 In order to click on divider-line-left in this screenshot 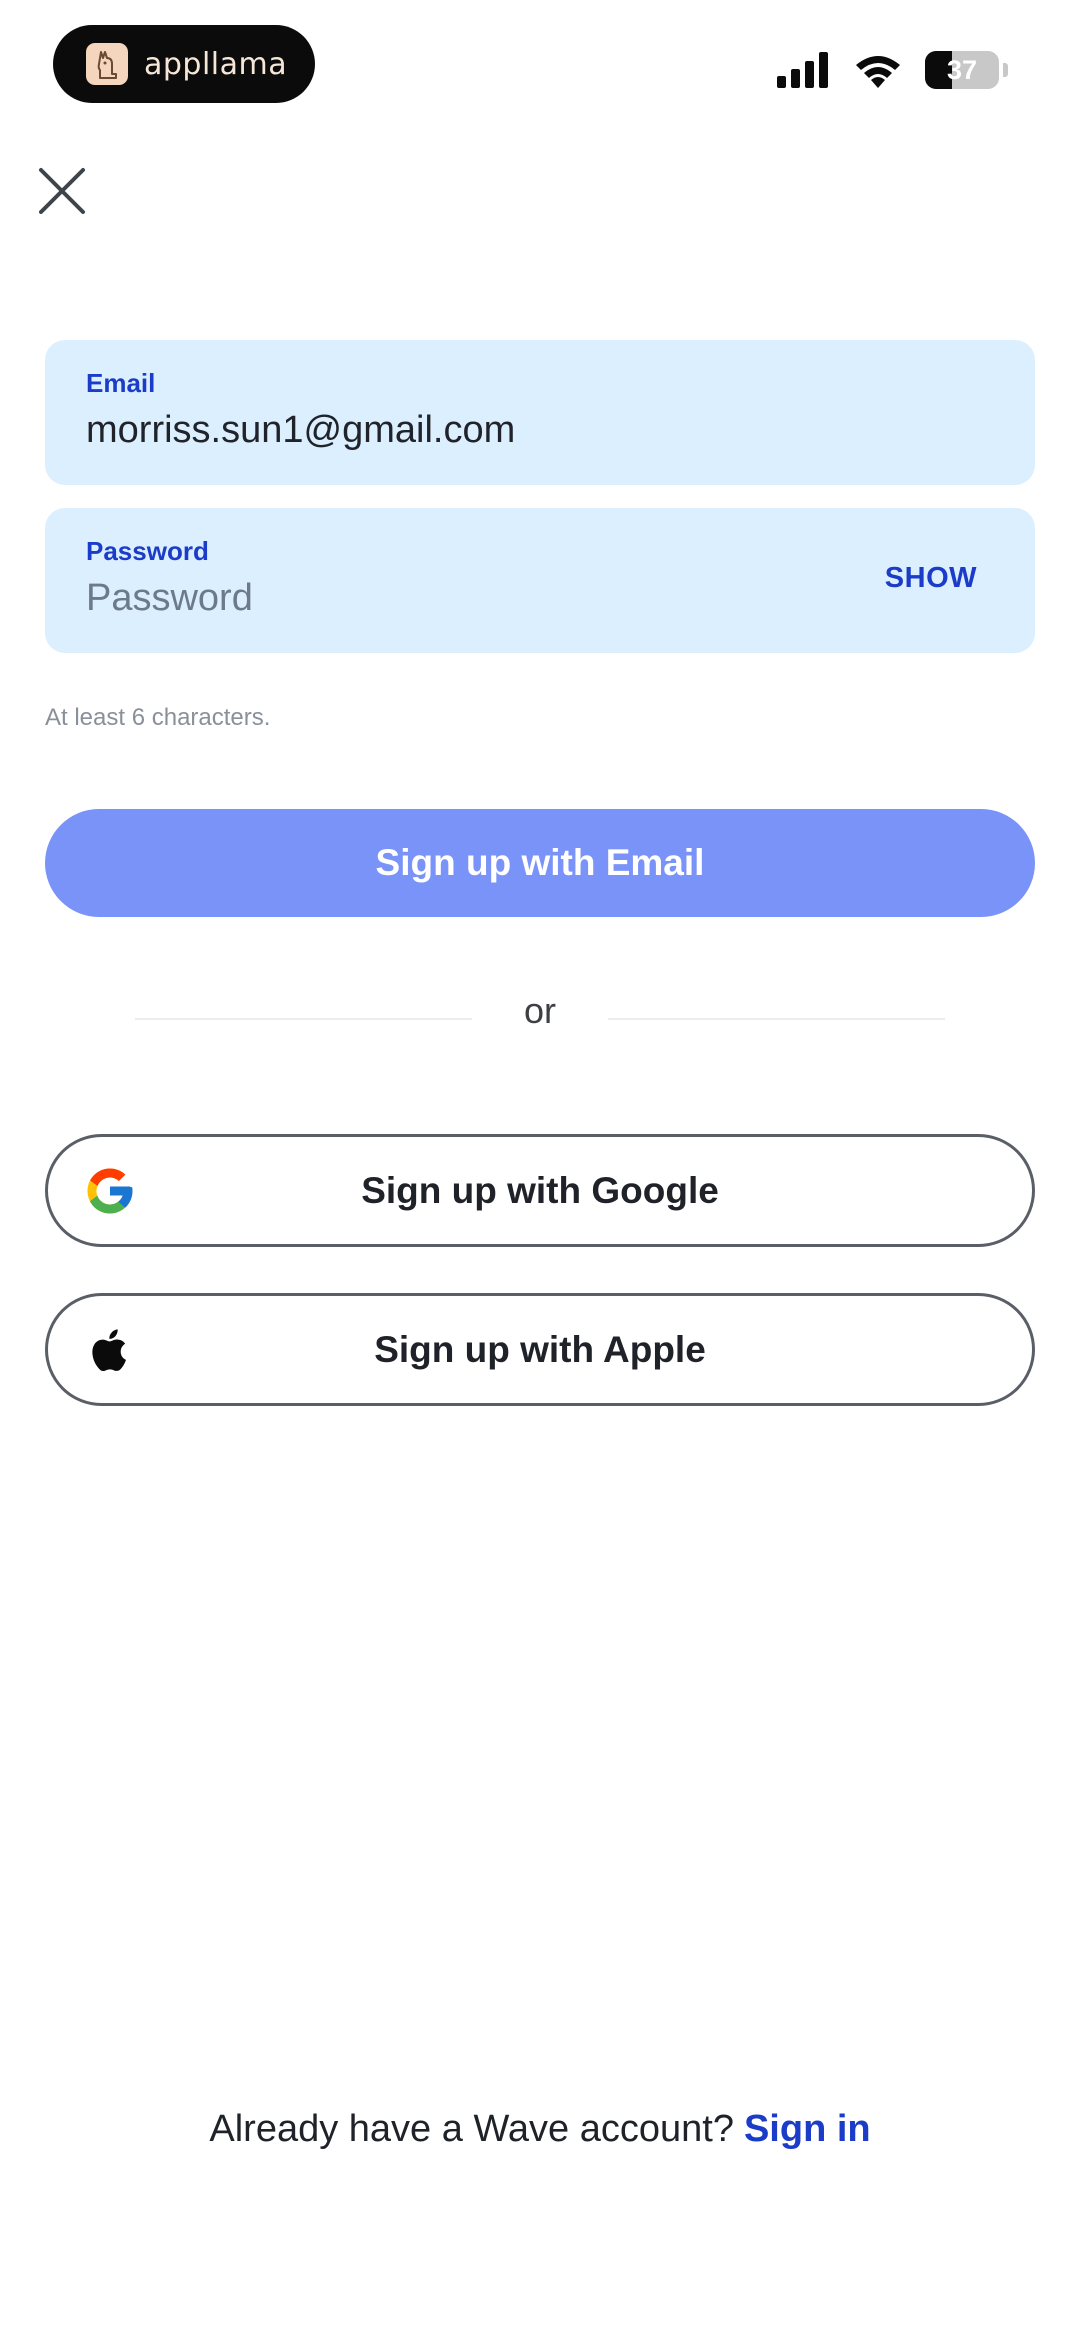, I will do `click(303, 1019)`.